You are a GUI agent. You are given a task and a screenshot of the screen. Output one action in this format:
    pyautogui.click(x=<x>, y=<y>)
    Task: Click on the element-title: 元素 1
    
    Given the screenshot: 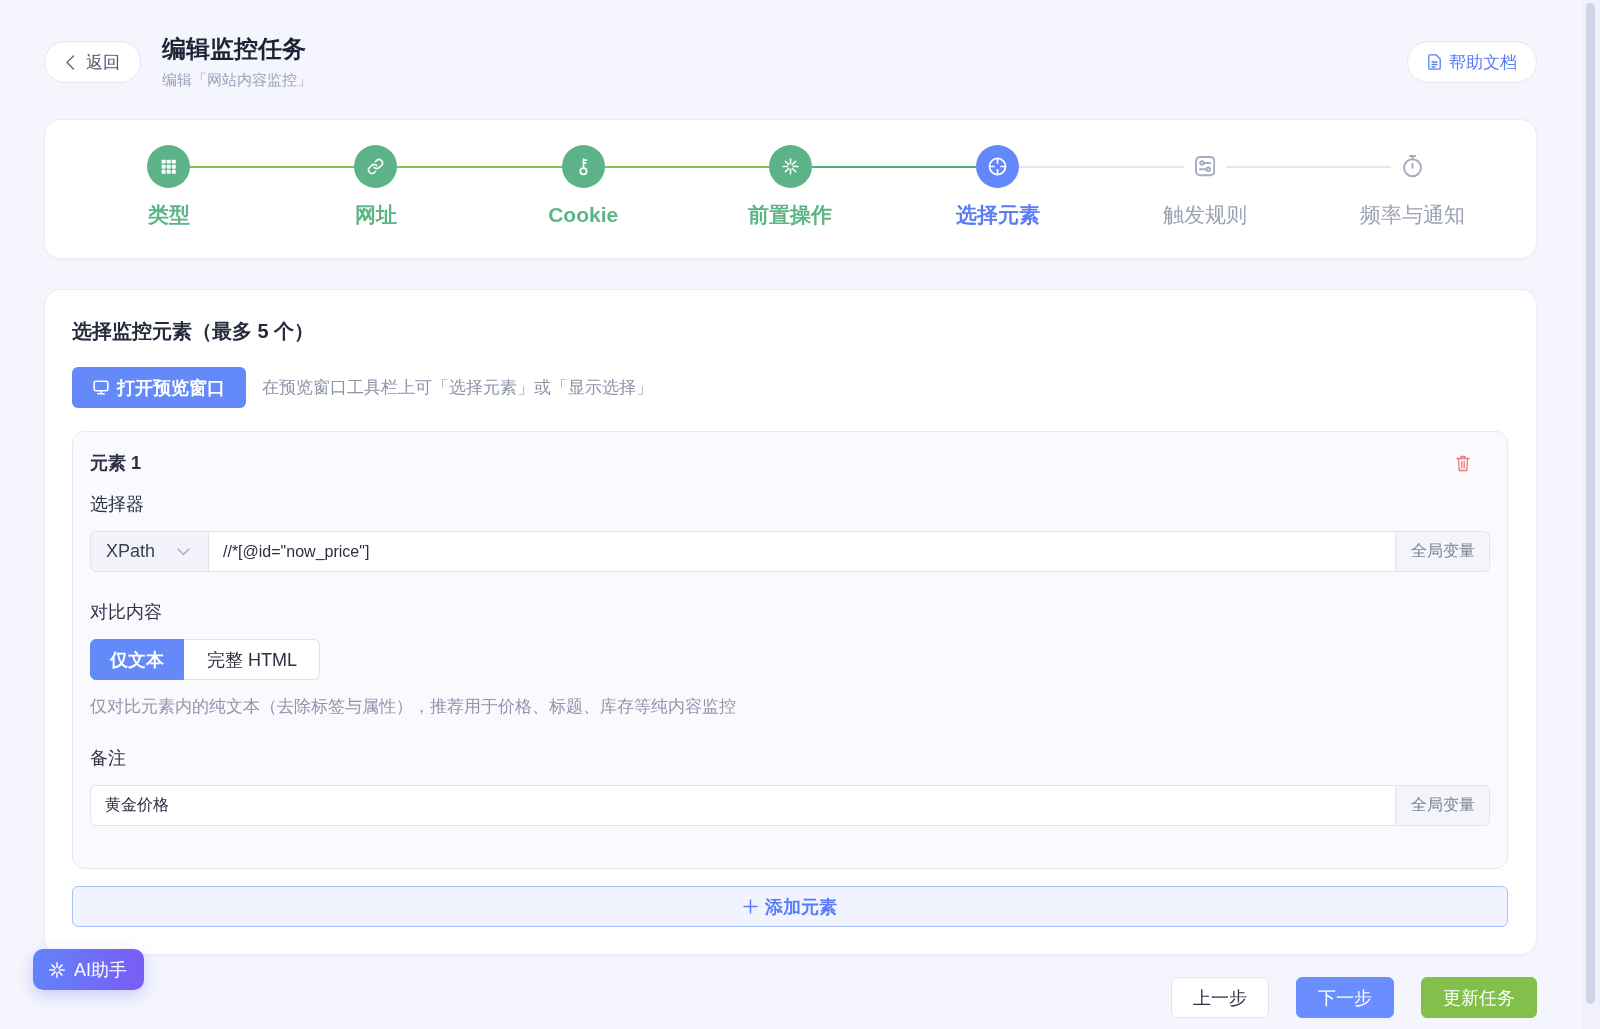 What is the action you would take?
    pyautogui.click(x=115, y=463)
    